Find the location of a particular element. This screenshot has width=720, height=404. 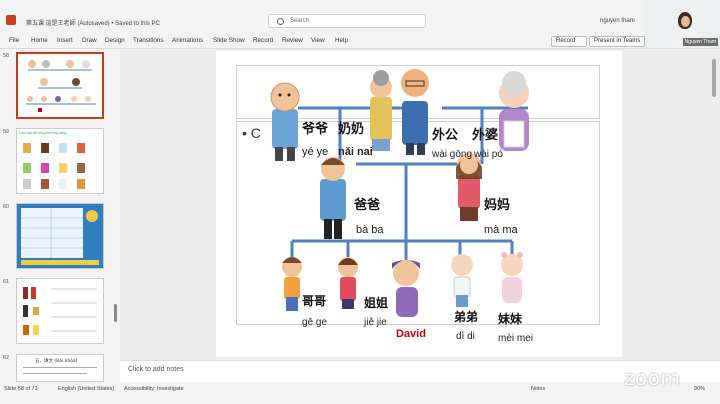

menu-review: Review is located at coordinates (292, 40).